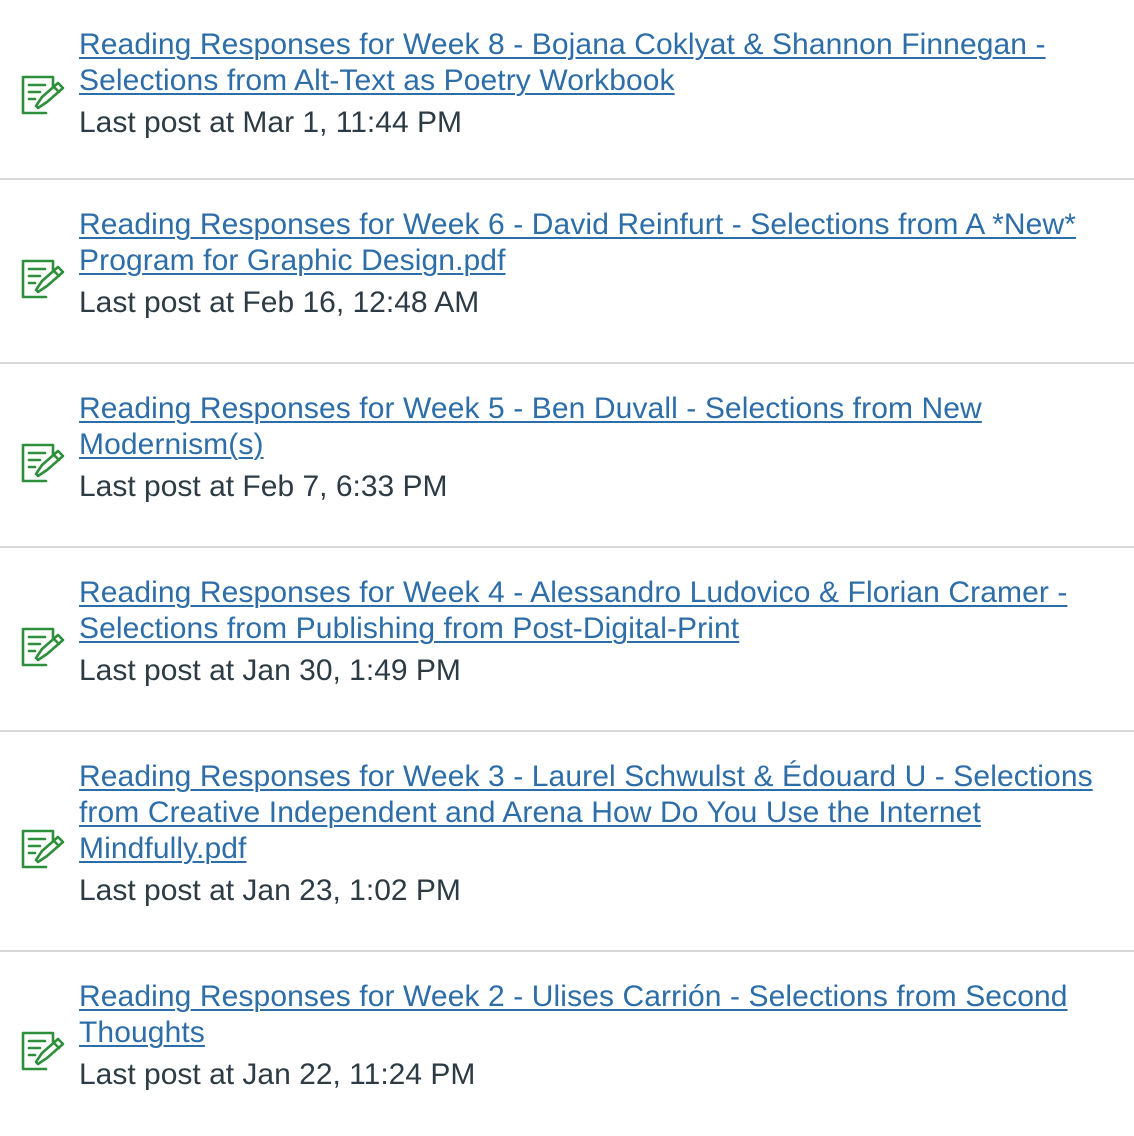 The width and height of the screenshot is (1134, 1136). Describe the element at coordinates (270, 122) in the screenshot. I see `last-post-text: Last post at Mar 1, 11:44 PM` at that location.